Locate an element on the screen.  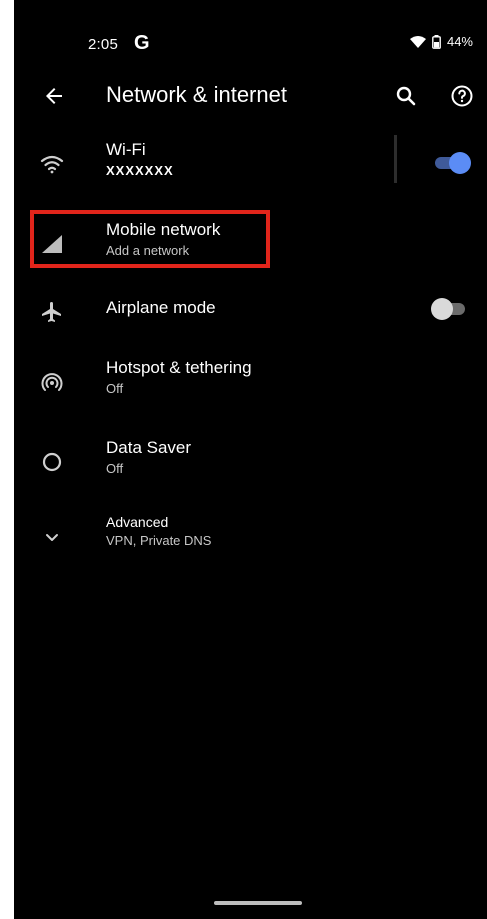
data-saver-icon is located at coordinates (52, 462).